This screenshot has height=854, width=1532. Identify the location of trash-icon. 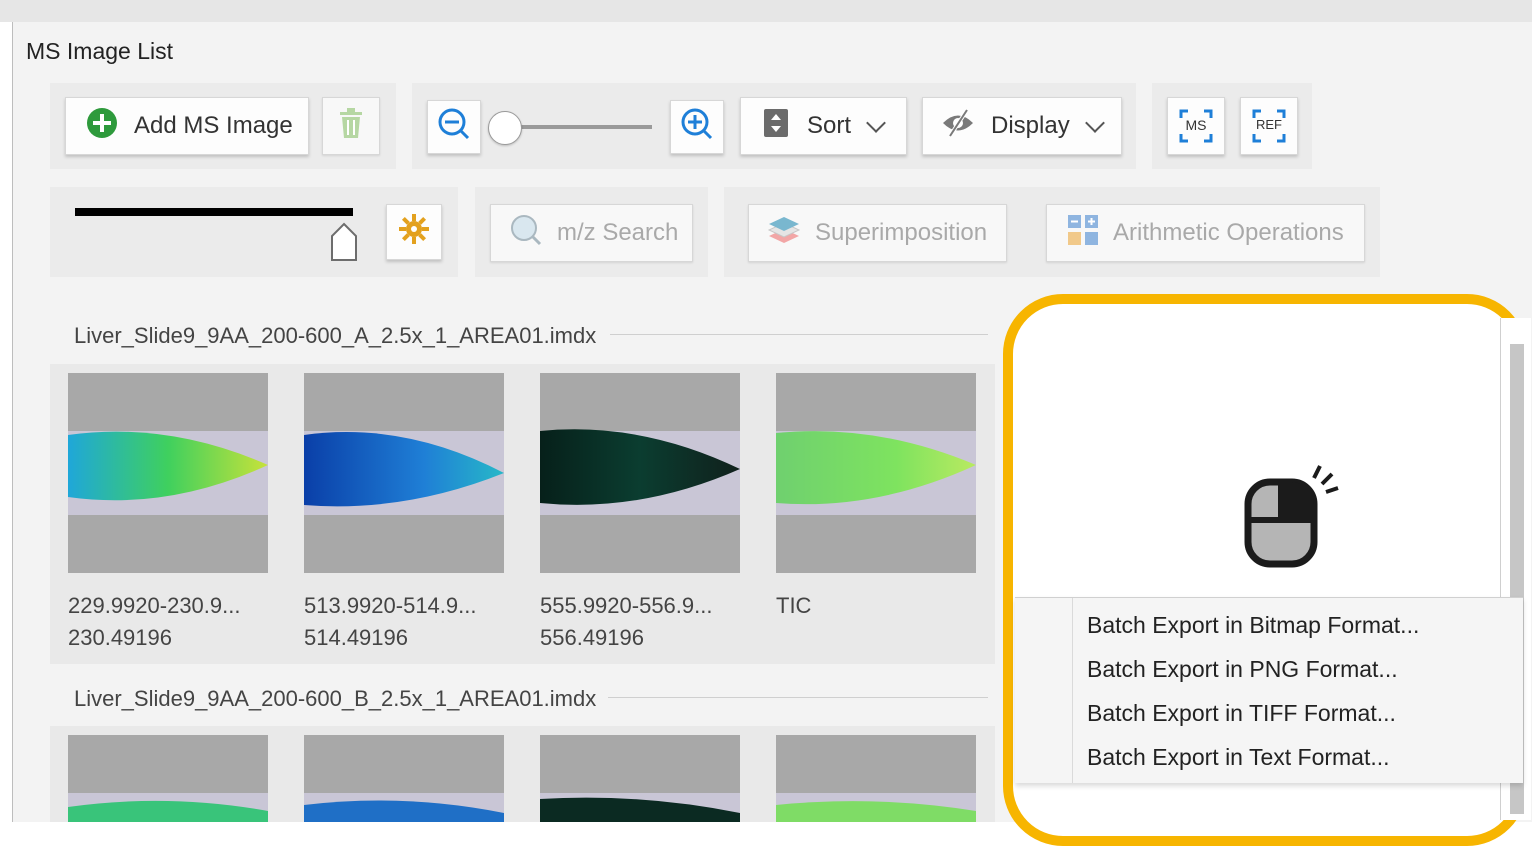
(351, 126).